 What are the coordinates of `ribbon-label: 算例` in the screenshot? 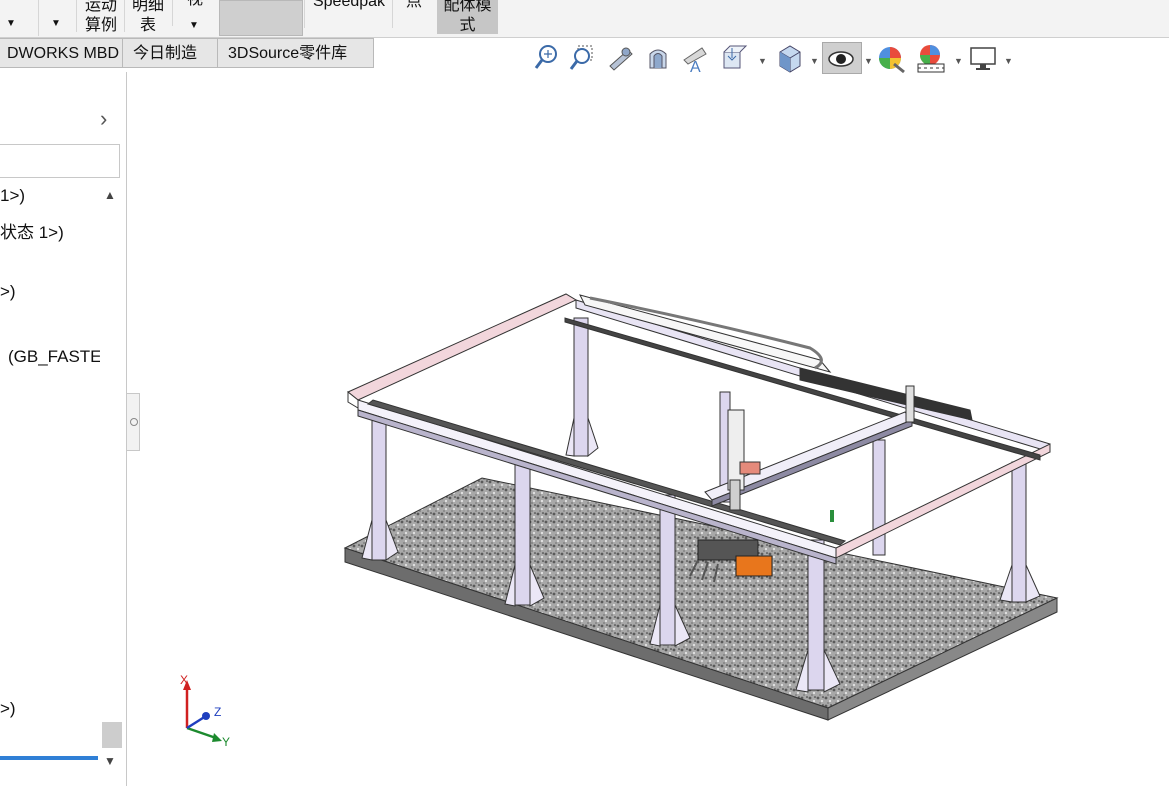 It's located at (100, 25).